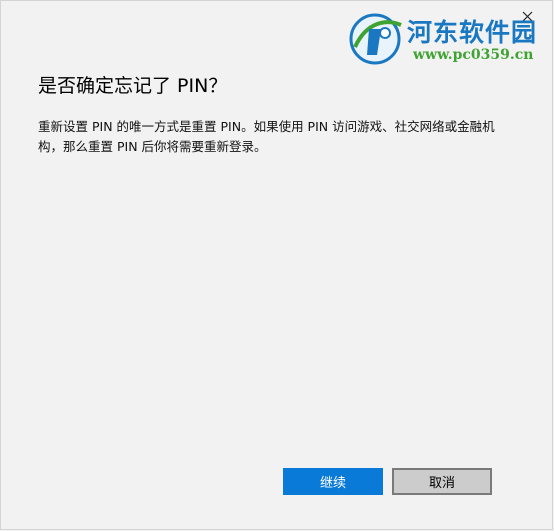 The width and height of the screenshot is (554, 531). I want to click on cancel-button: 取消, so click(442, 481).